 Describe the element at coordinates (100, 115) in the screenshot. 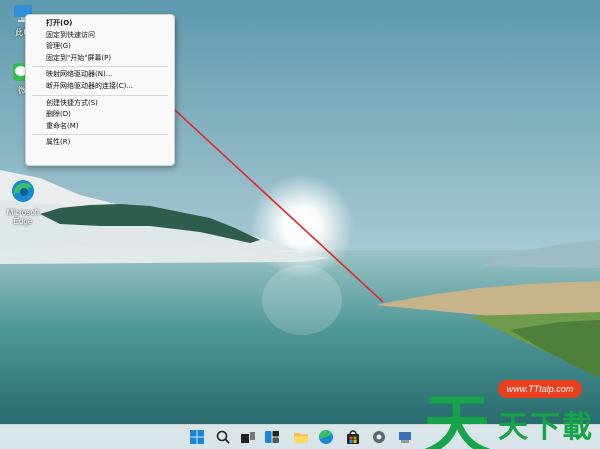

I see `menu-item-delete: 删除(D)` at that location.